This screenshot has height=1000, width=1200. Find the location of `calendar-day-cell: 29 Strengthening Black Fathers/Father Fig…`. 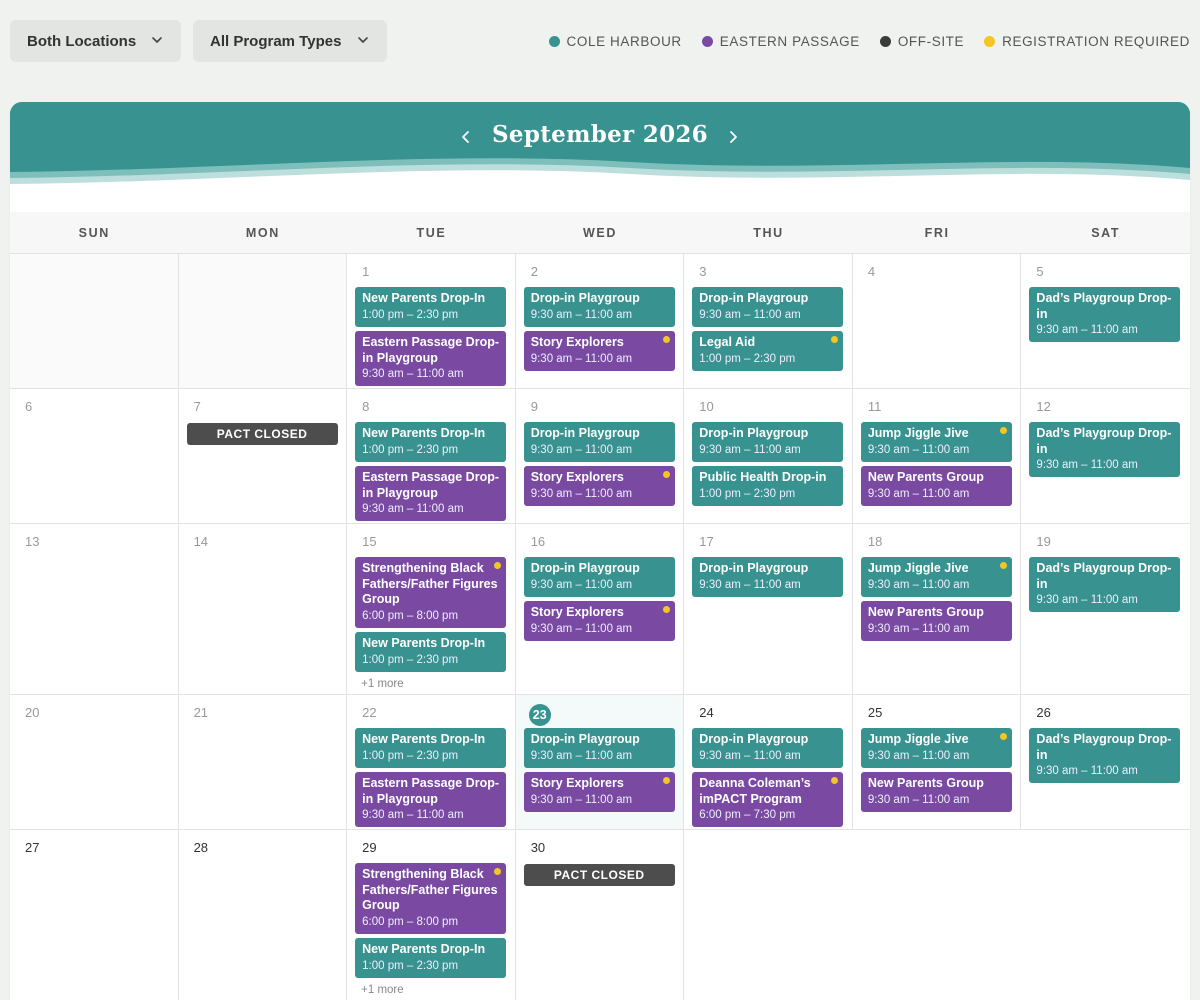

calendar-day-cell: 29 Strengthening Black Fathers/Father Fig… is located at coordinates (431, 915).